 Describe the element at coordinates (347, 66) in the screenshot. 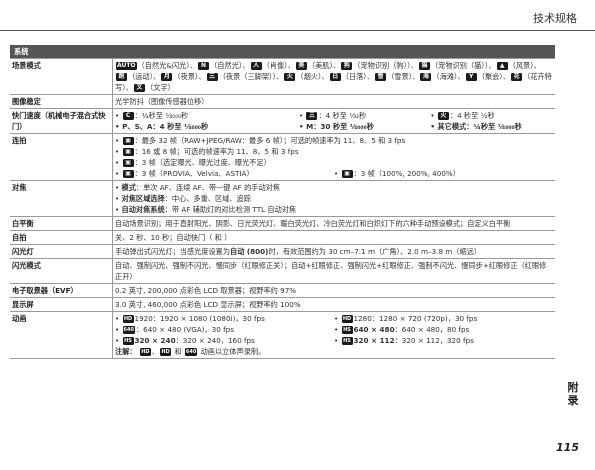

I see `scene-mode-icon: 狗` at that location.